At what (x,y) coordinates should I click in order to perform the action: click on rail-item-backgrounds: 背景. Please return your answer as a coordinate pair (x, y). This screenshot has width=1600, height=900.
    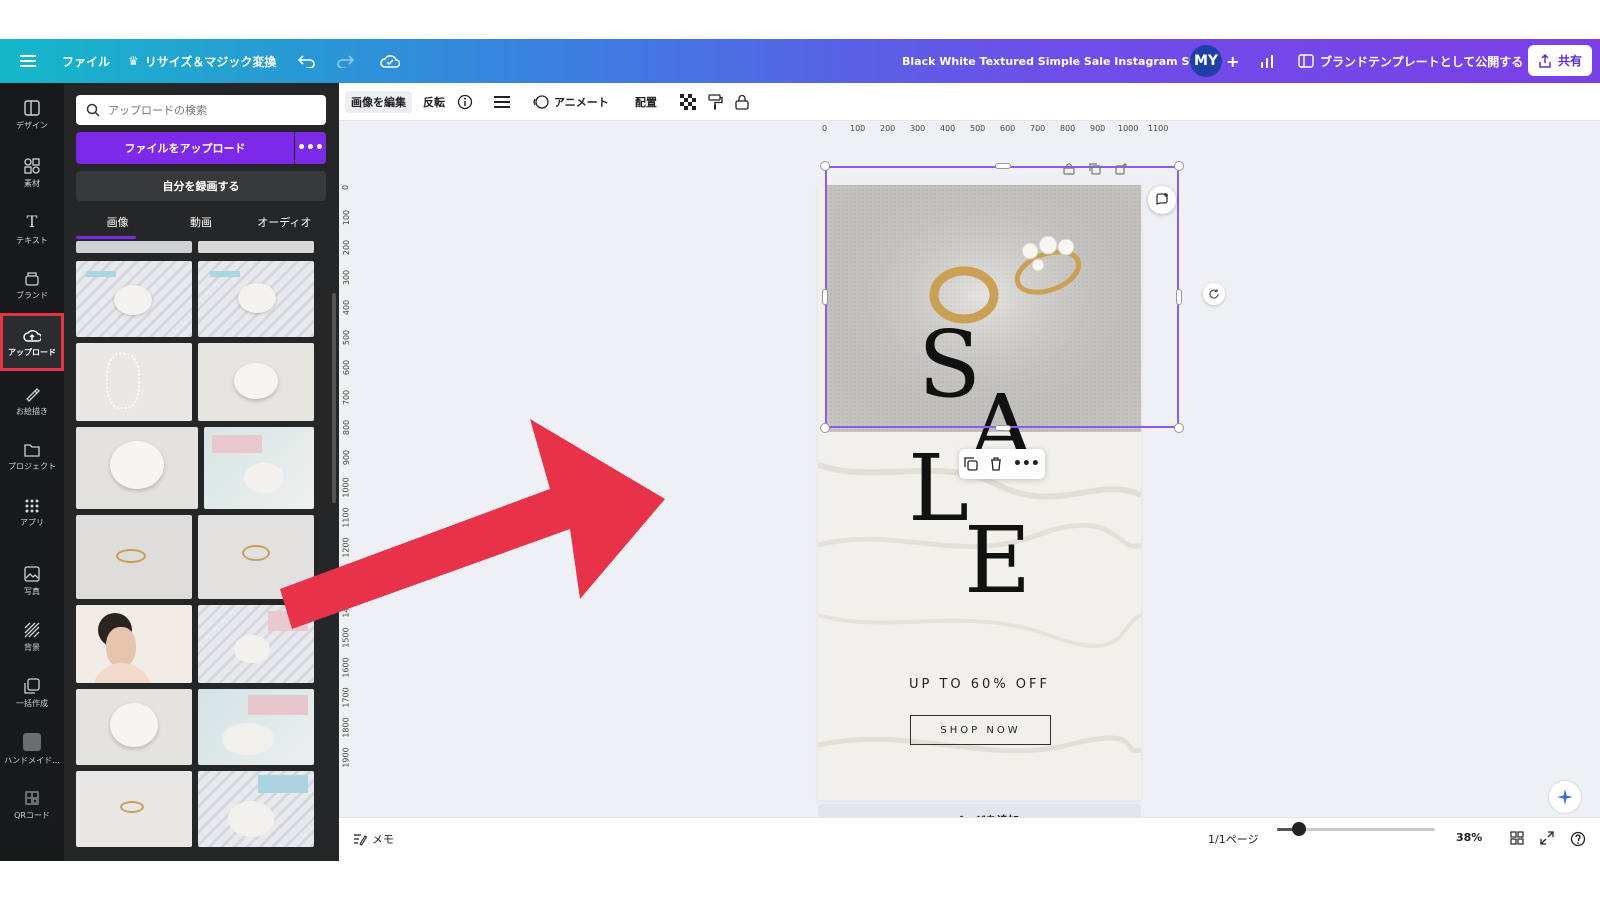
    Looking at the image, I should click on (32, 637).